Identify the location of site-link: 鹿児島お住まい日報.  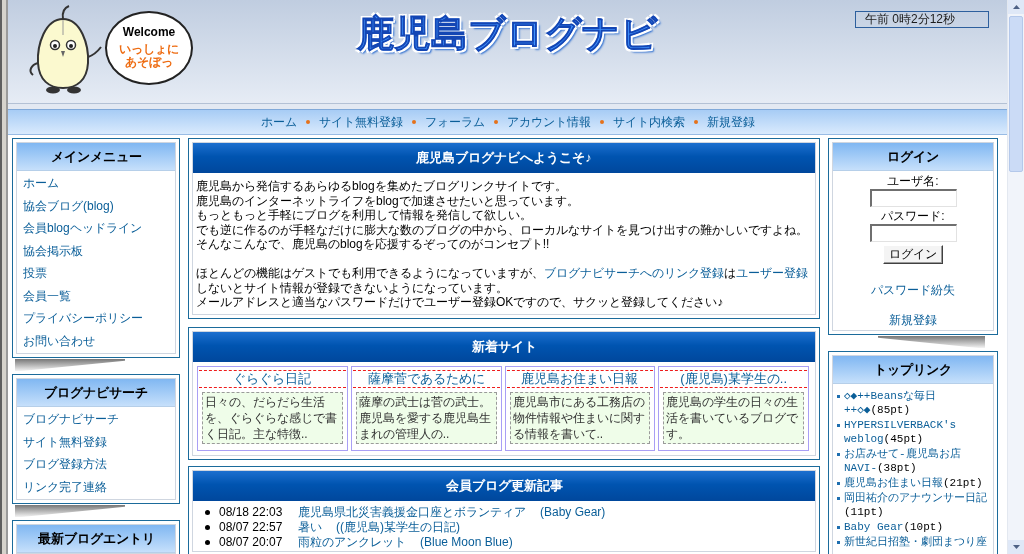
(580, 378).